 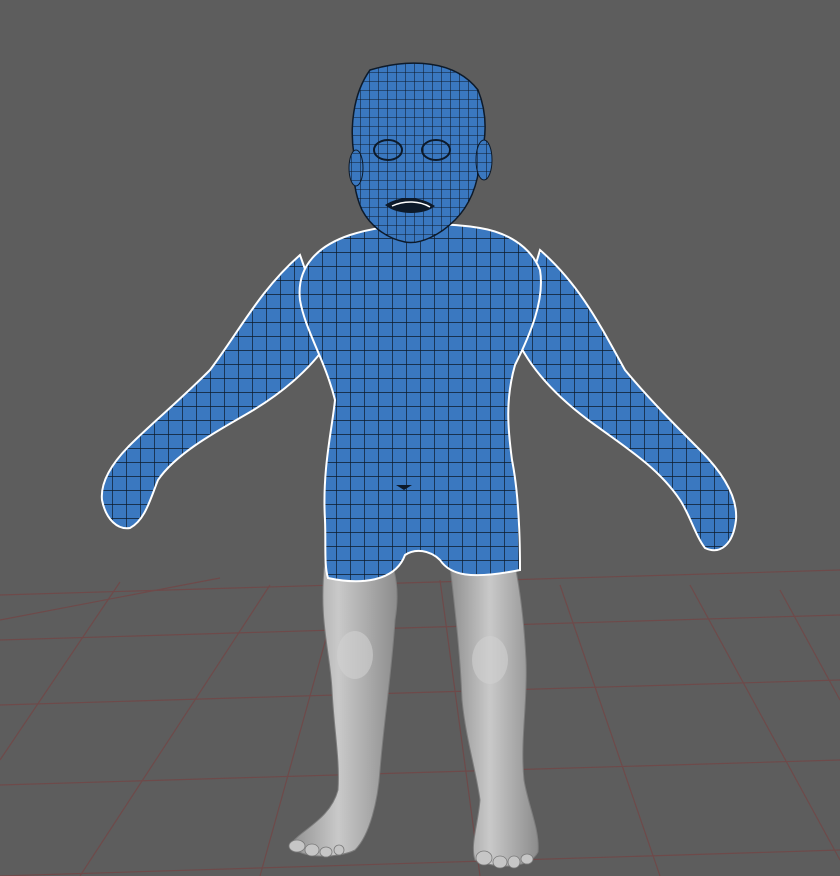 I want to click on sculpt-legs, so click(x=413, y=714).